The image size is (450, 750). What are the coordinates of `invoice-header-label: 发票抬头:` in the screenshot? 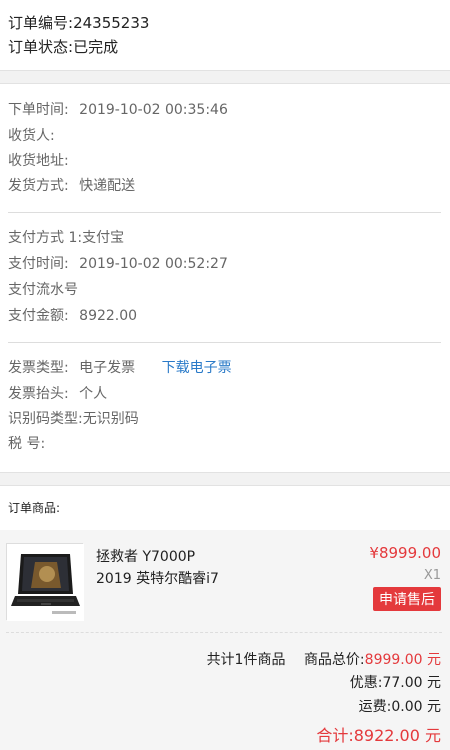 It's located at (38, 394).